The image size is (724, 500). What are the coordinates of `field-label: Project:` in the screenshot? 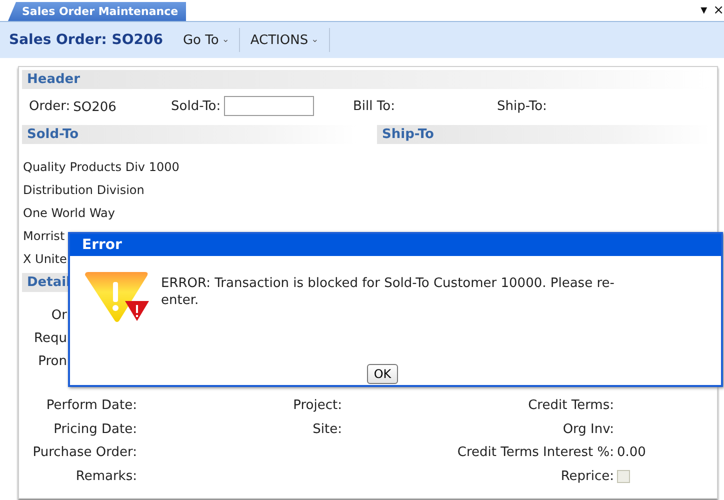 It's located at (317, 406).